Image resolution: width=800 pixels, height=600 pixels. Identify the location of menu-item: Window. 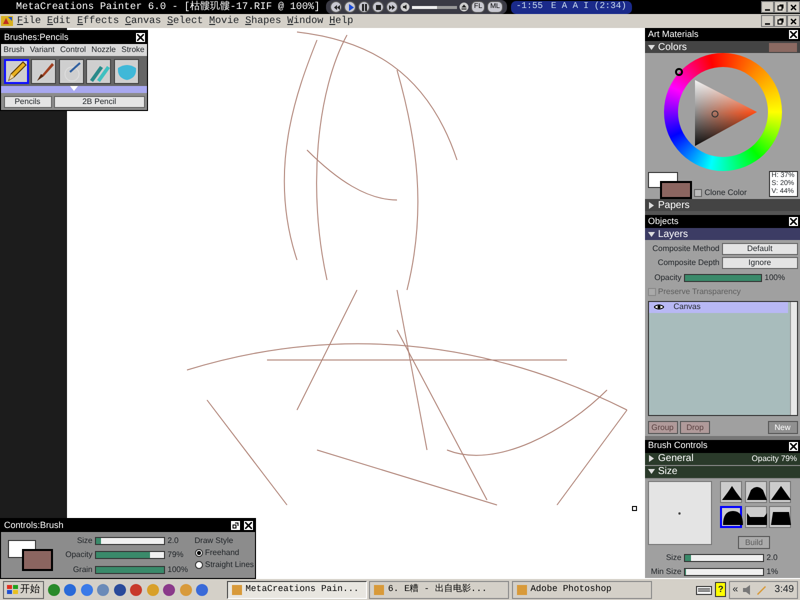
(305, 21).